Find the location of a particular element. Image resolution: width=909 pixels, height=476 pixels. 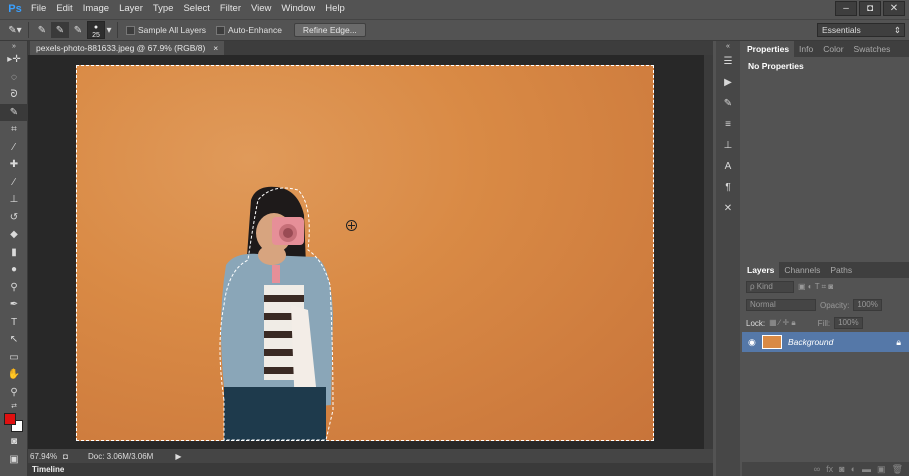

brush-size-picker: ● 25 is located at coordinates (96, 30).